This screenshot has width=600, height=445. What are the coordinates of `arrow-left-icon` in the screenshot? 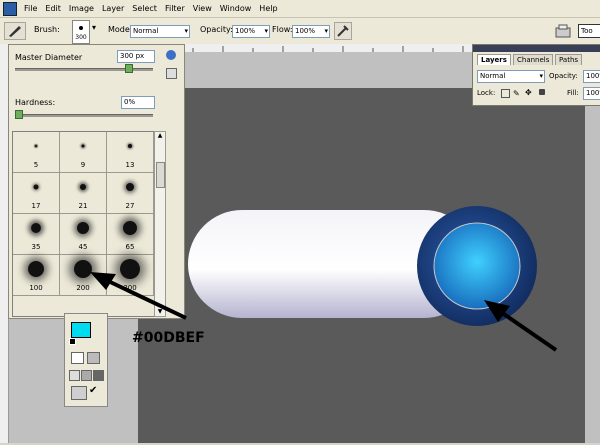 It's located at (138, 296).